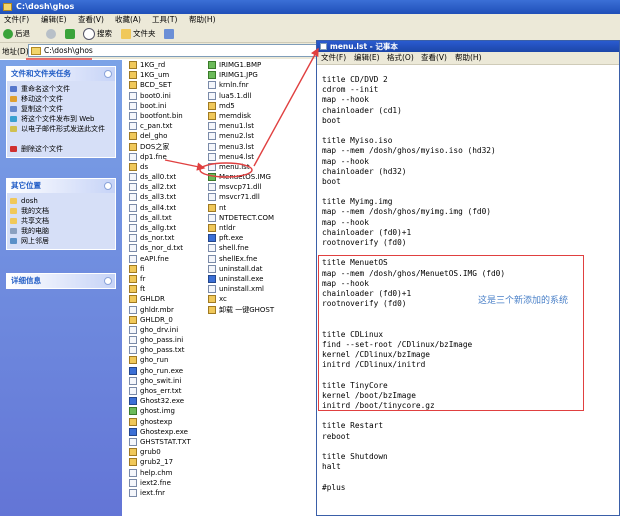 Image resolution: width=620 pixels, height=516 pixels. Describe the element at coordinates (226, 170) in the screenshot. I see `menu-lst-circle` at that location.